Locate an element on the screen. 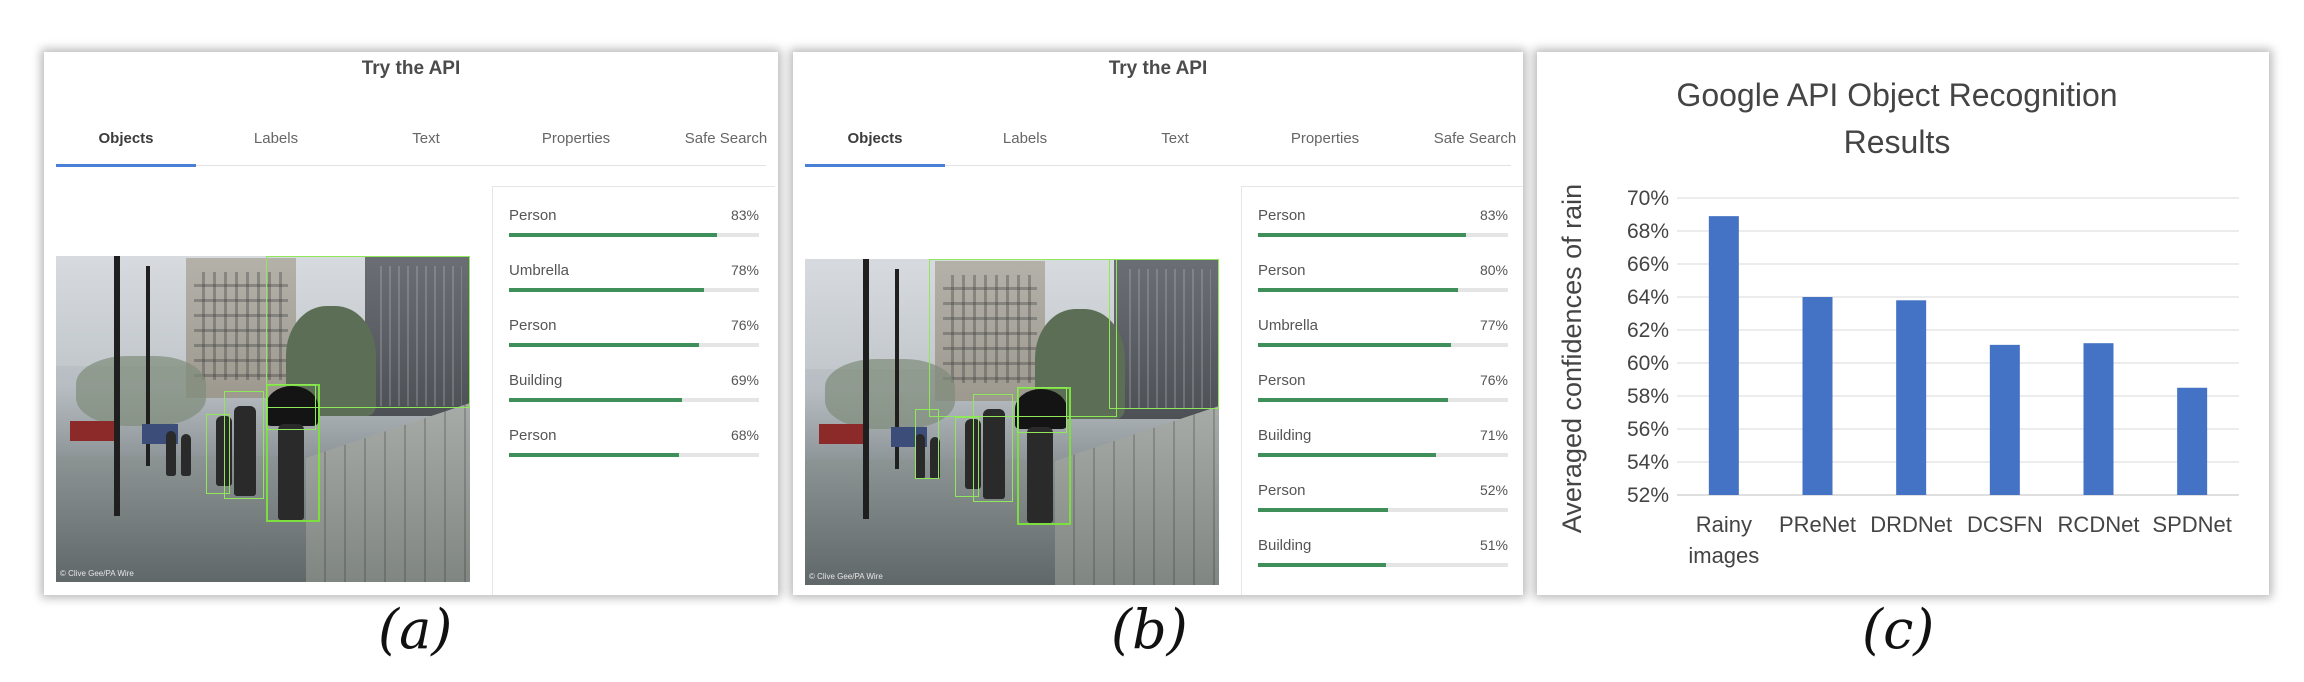 This screenshot has width=2304, height=682. chart-title: Results is located at coordinates (1897, 142).